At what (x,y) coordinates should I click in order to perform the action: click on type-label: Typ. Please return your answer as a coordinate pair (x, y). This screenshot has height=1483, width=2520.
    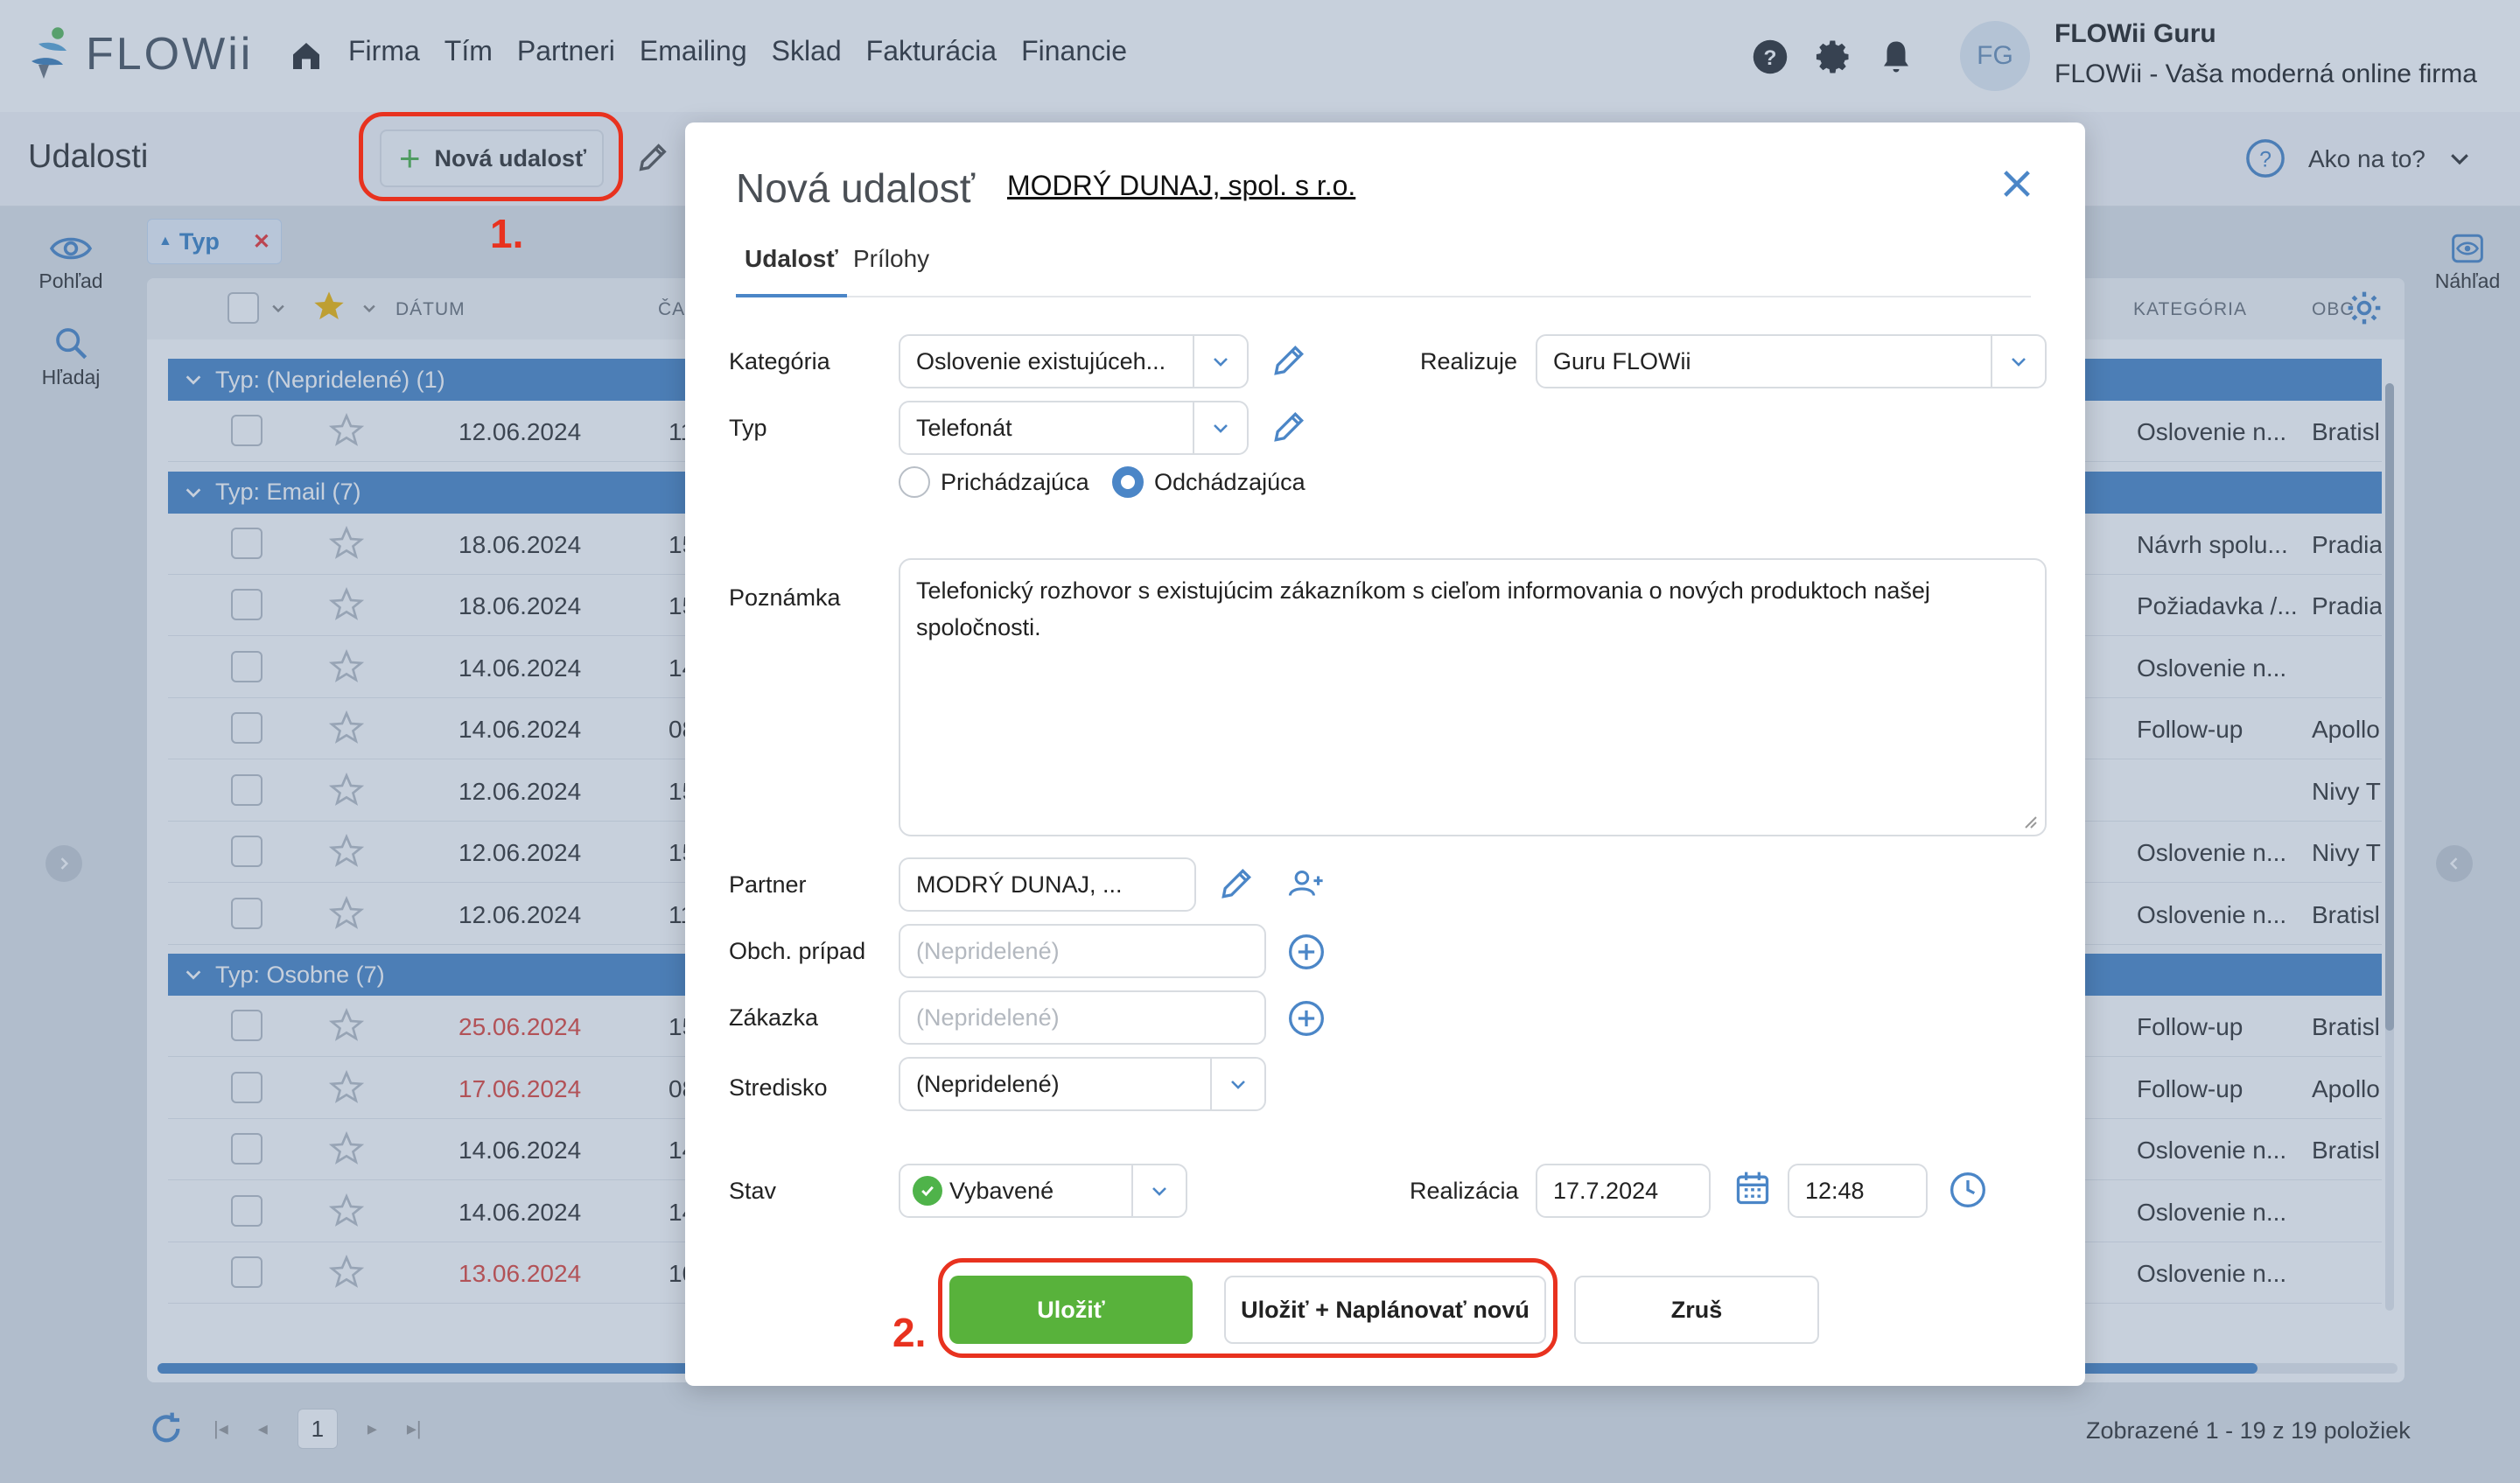
    Looking at the image, I should click on (748, 428).